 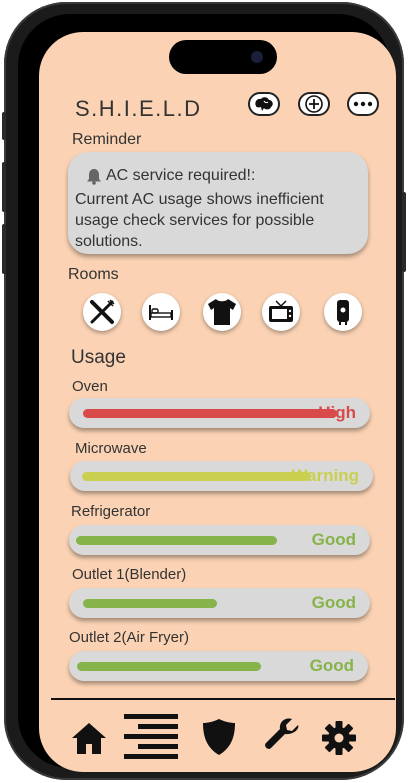 I want to click on nav-settings-button, so click(x=339, y=738).